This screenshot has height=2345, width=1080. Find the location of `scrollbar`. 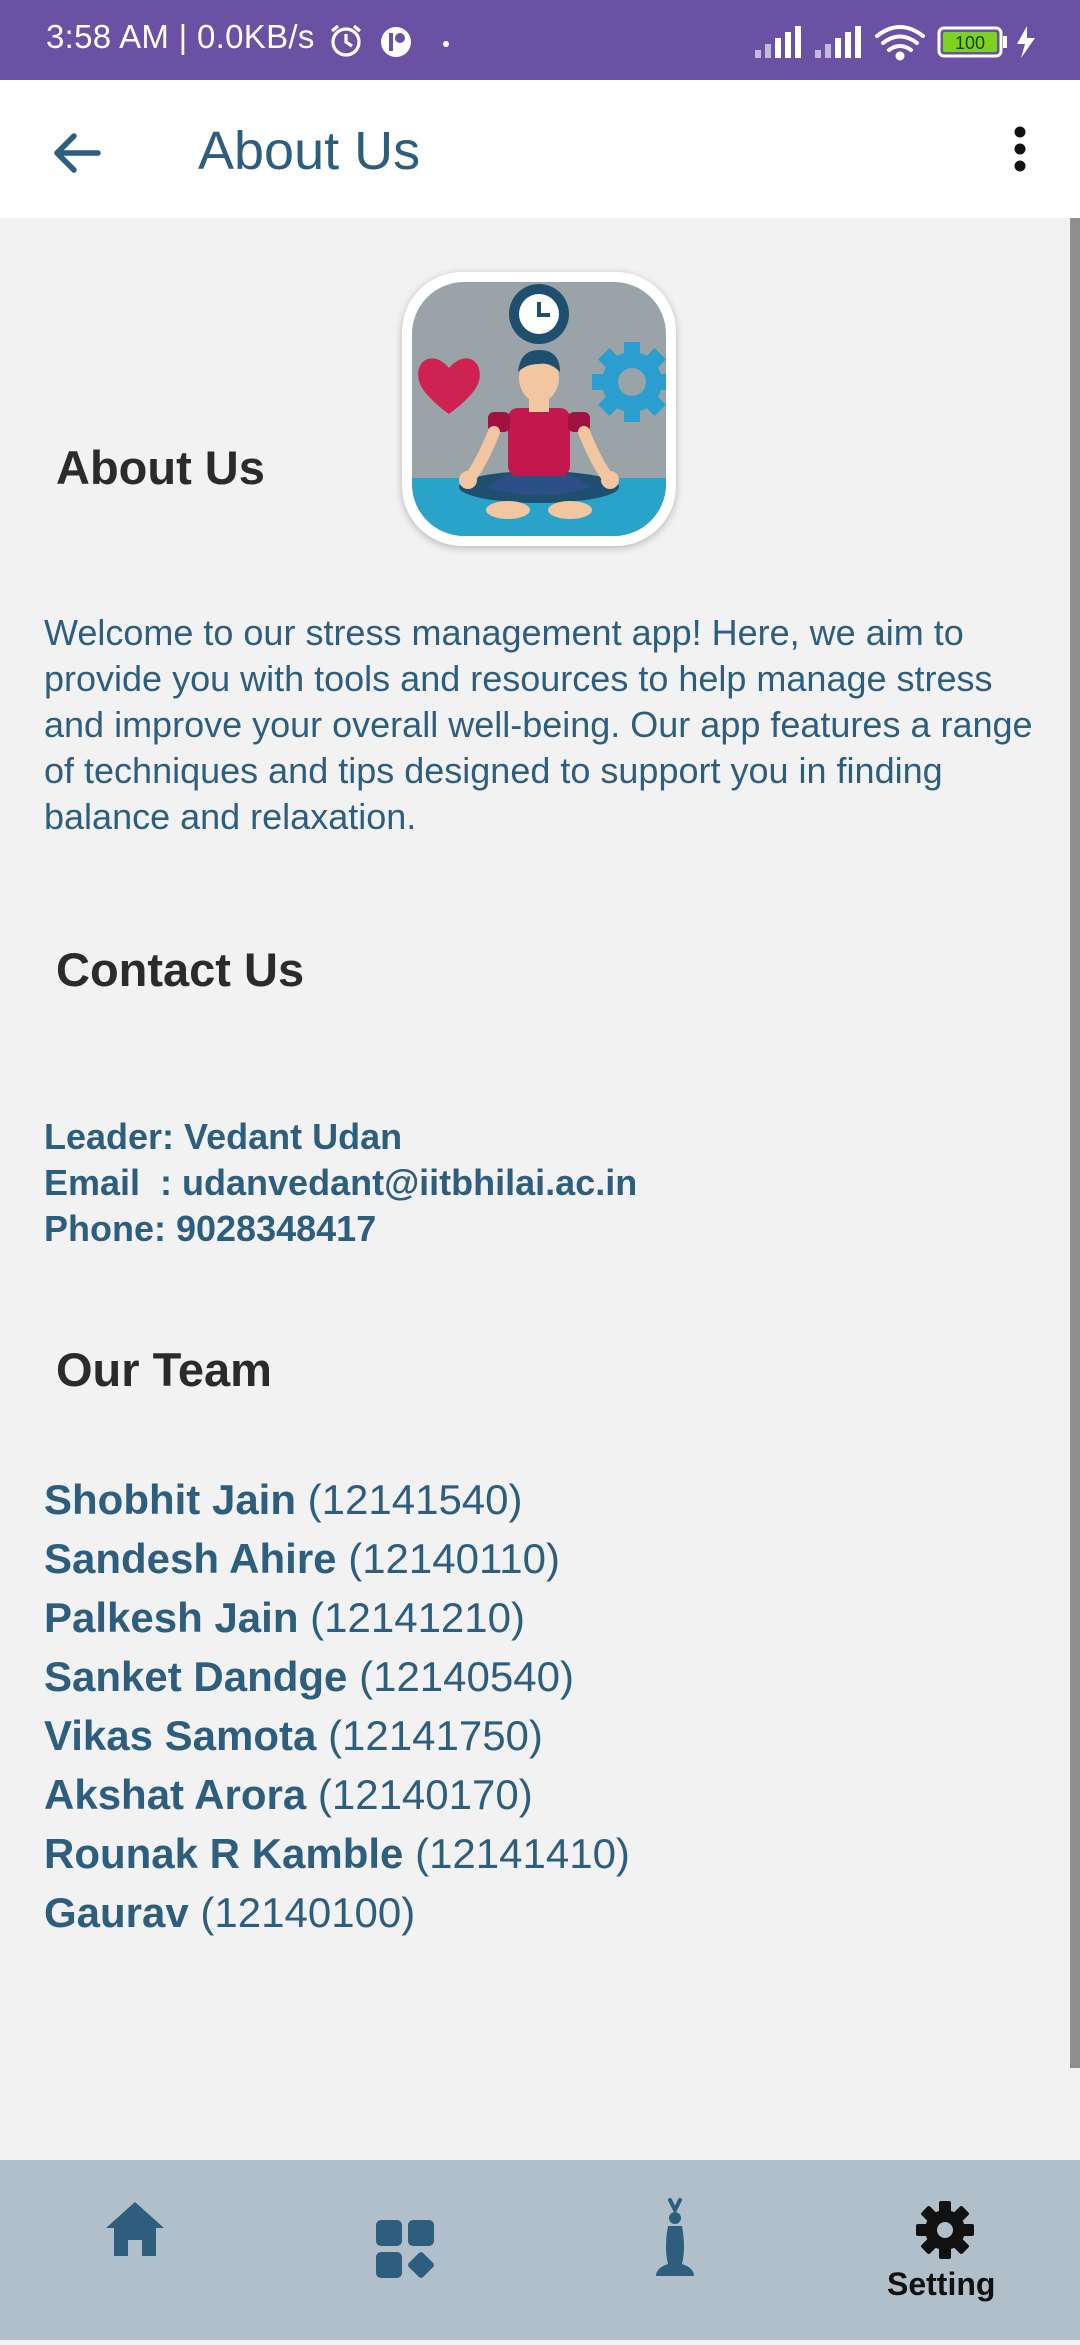

scrollbar is located at coordinates (1075, 1143).